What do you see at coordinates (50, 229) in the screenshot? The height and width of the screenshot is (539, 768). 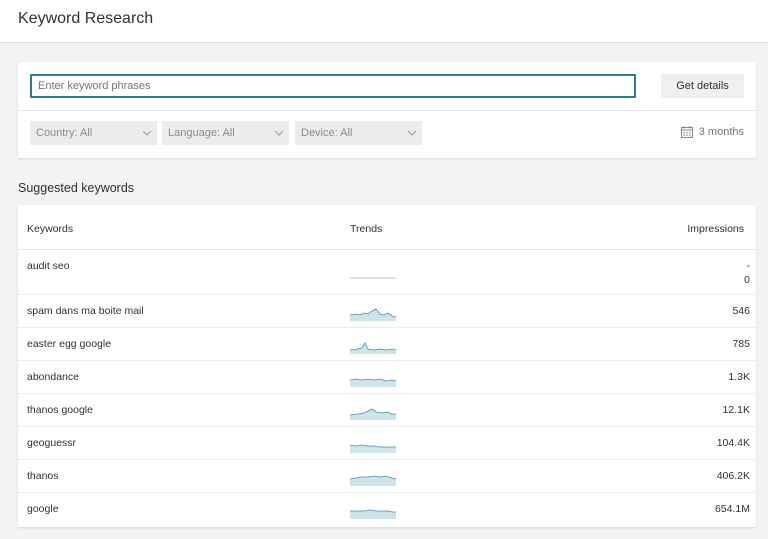 I see `column-header-keywords: Keywords` at bounding box center [50, 229].